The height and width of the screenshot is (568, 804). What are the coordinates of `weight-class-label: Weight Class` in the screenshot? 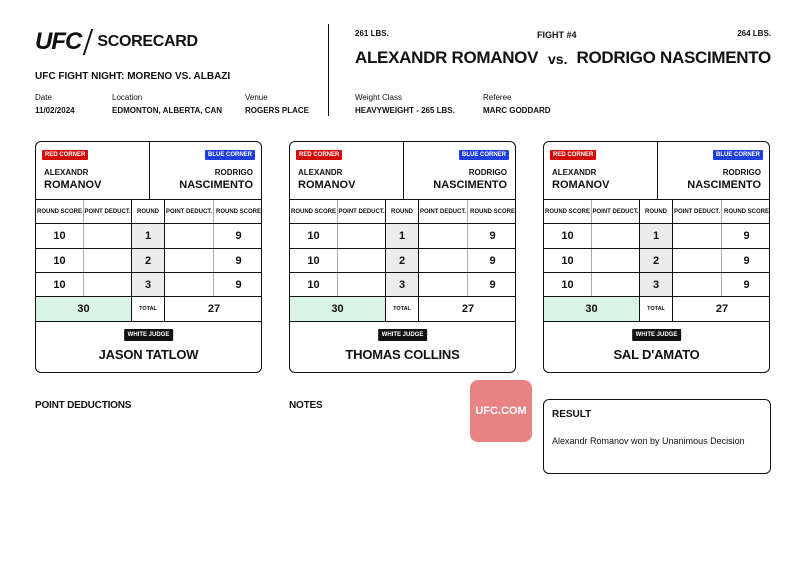 It's located at (378, 97).